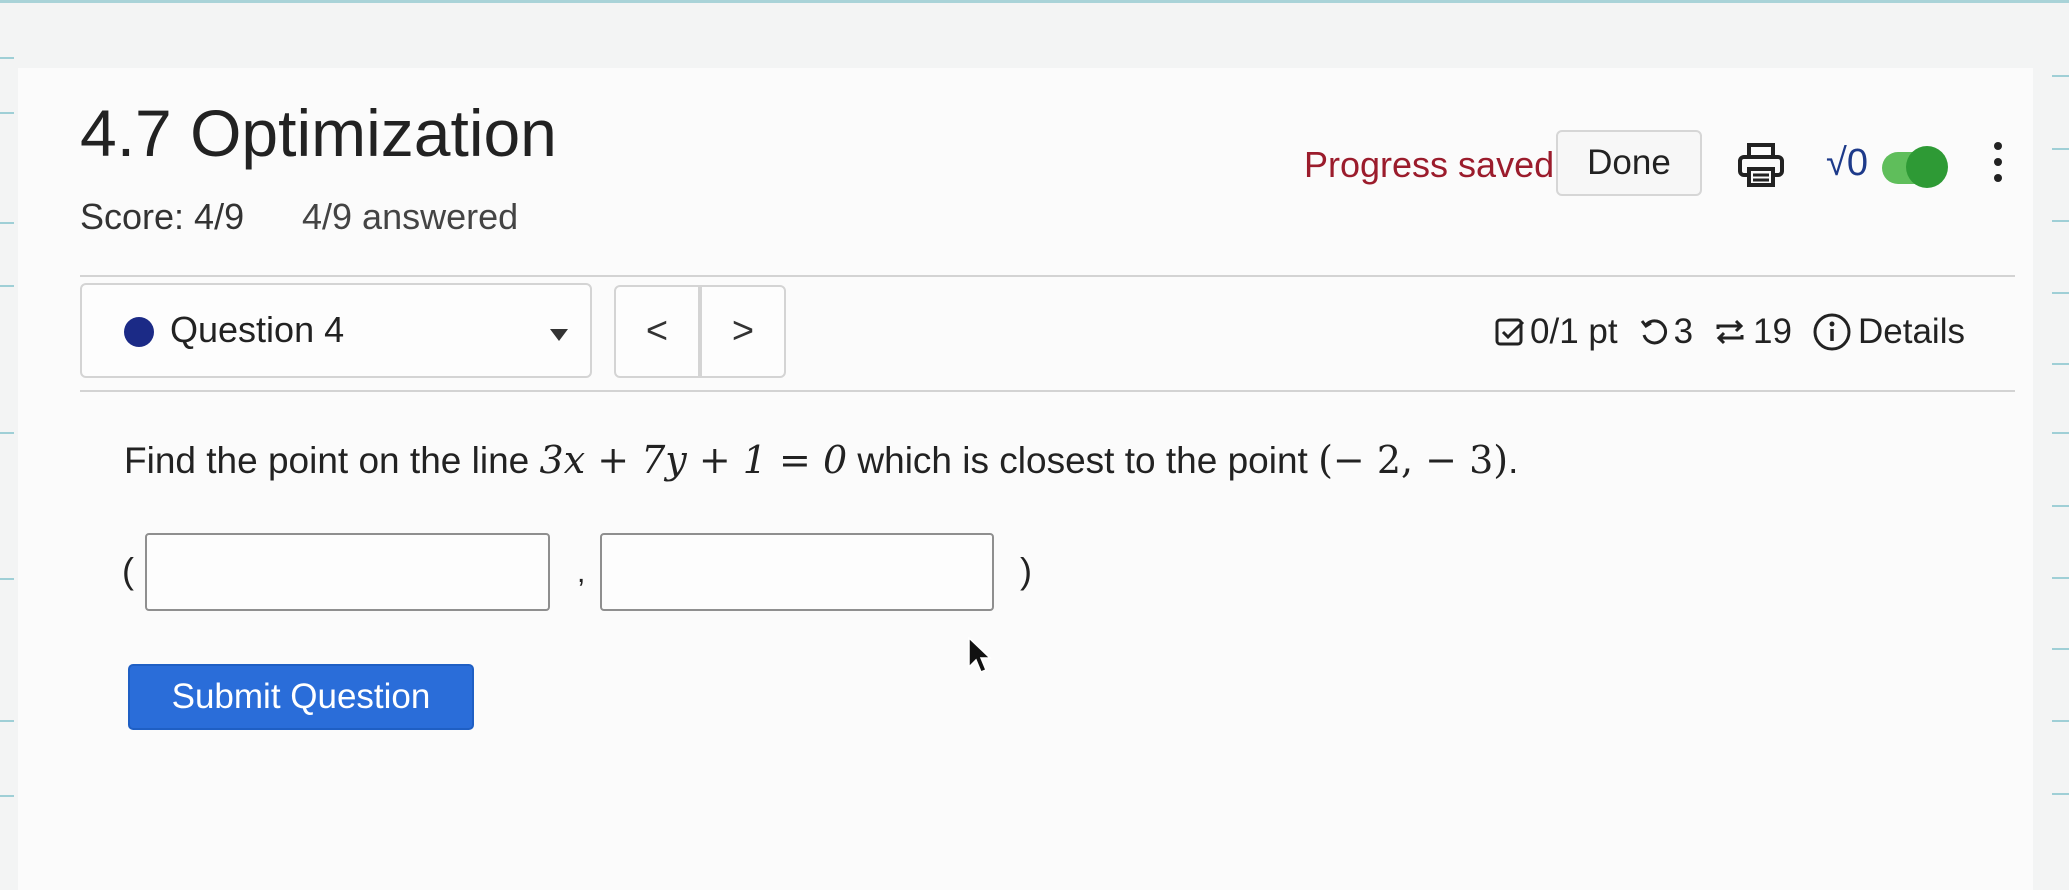 The image size is (2069, 890). What do you see at coordinates (1629, 163) in the screenshot?
I see `done-button: Done` at bounding box center [1629, 163].